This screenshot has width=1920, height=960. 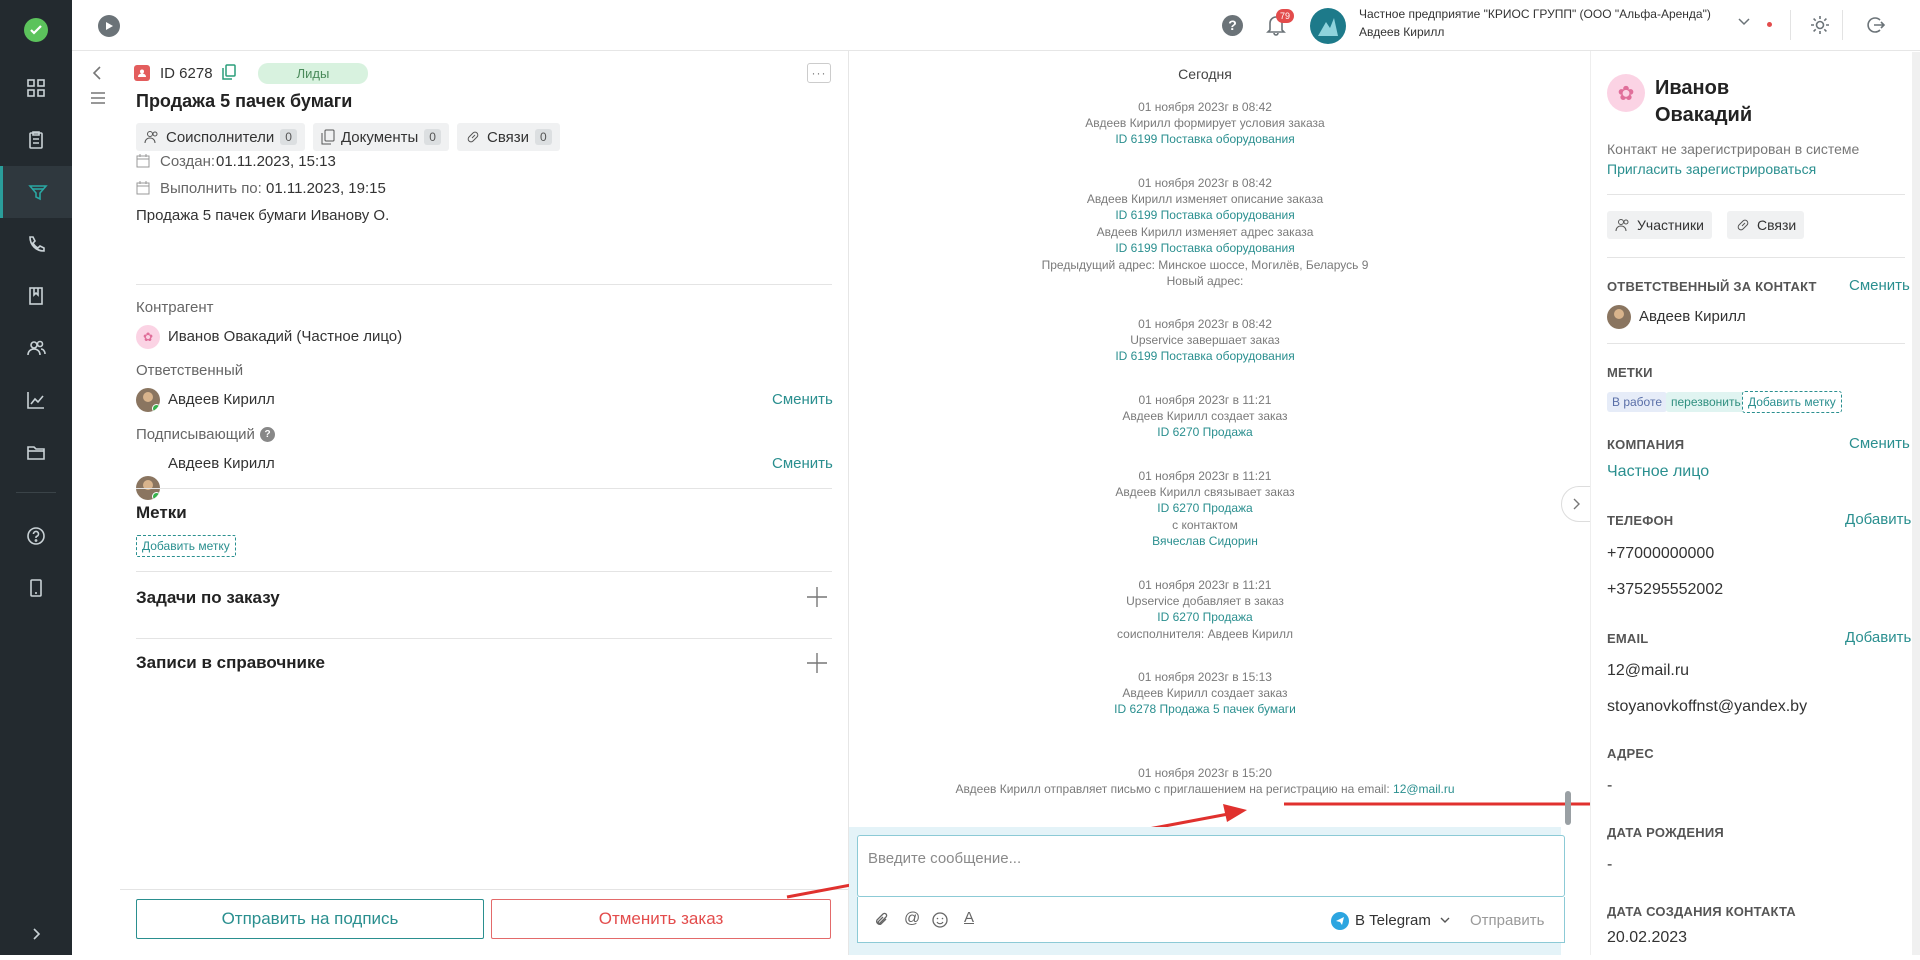 I want to click on app-logo-icon, so click(x=36, y=30).